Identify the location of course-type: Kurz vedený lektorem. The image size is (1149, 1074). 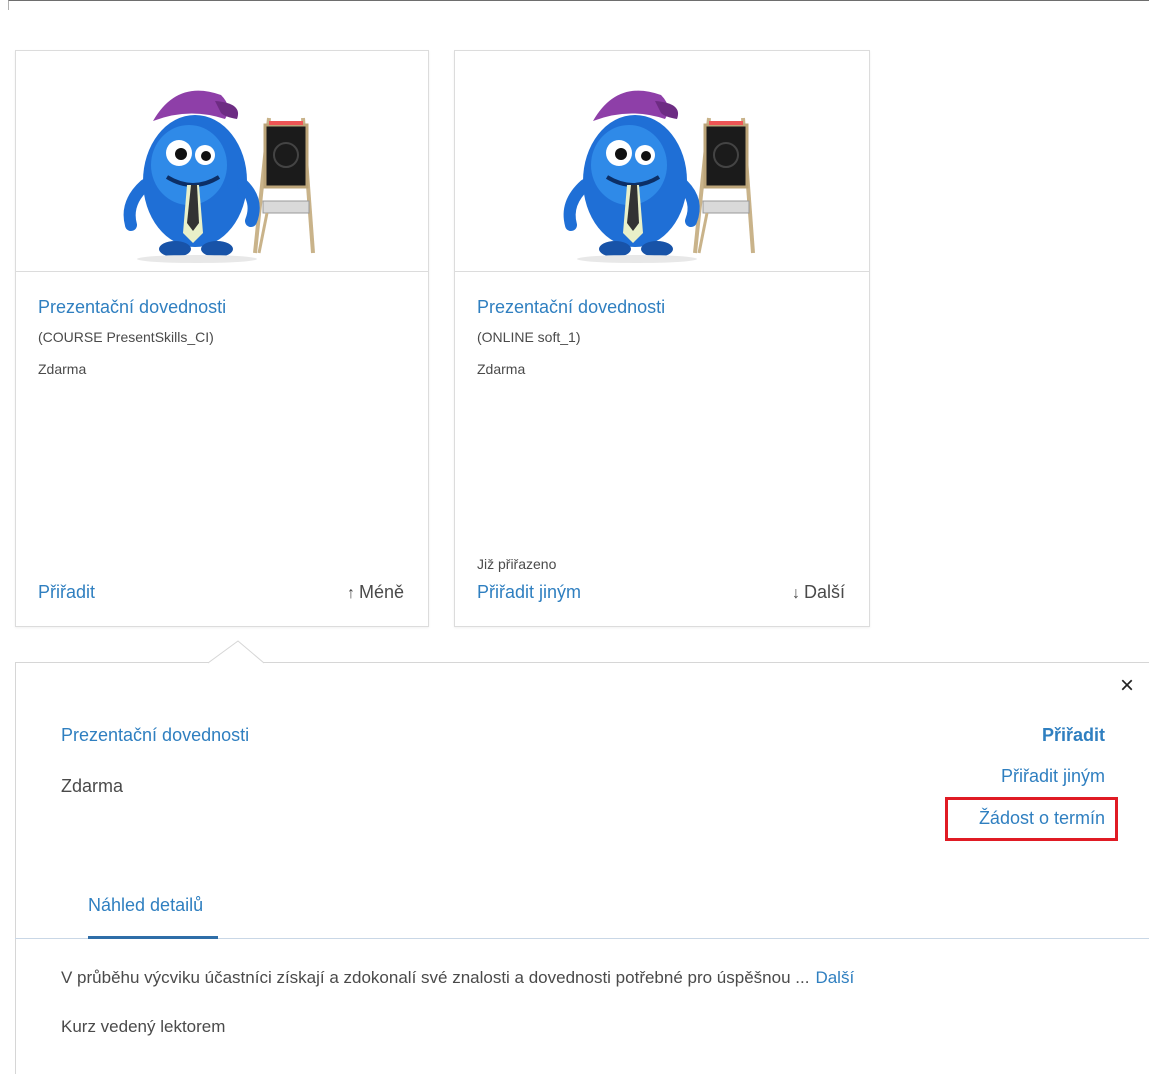
(143, 1026).